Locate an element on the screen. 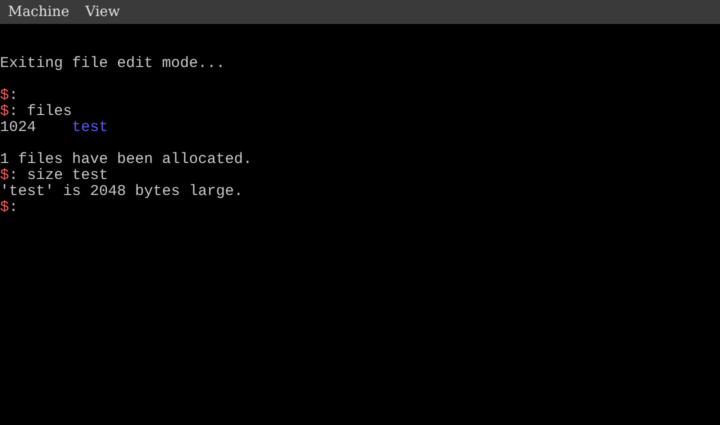  menu-item: View is located at coordinates (102, 12).